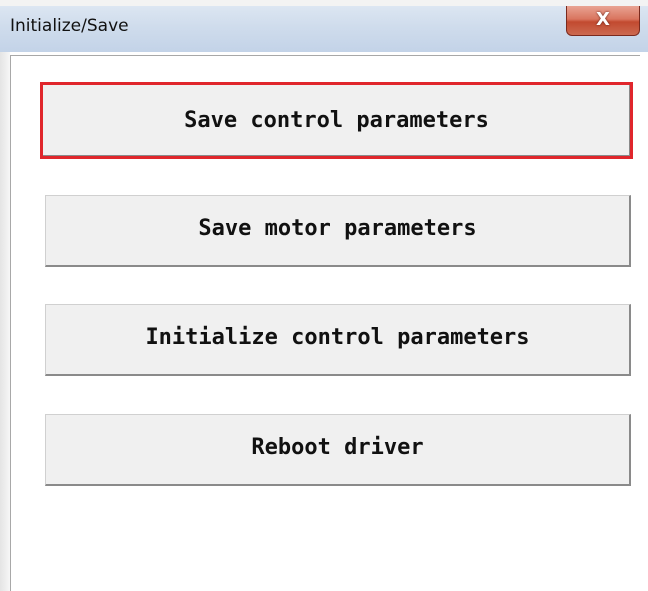 The width and height of the screenshot is (648, 591). Describe the element at coordinates (324, 29) in the screenshot. I see `title-bar: Initialize/Save X` at that location.